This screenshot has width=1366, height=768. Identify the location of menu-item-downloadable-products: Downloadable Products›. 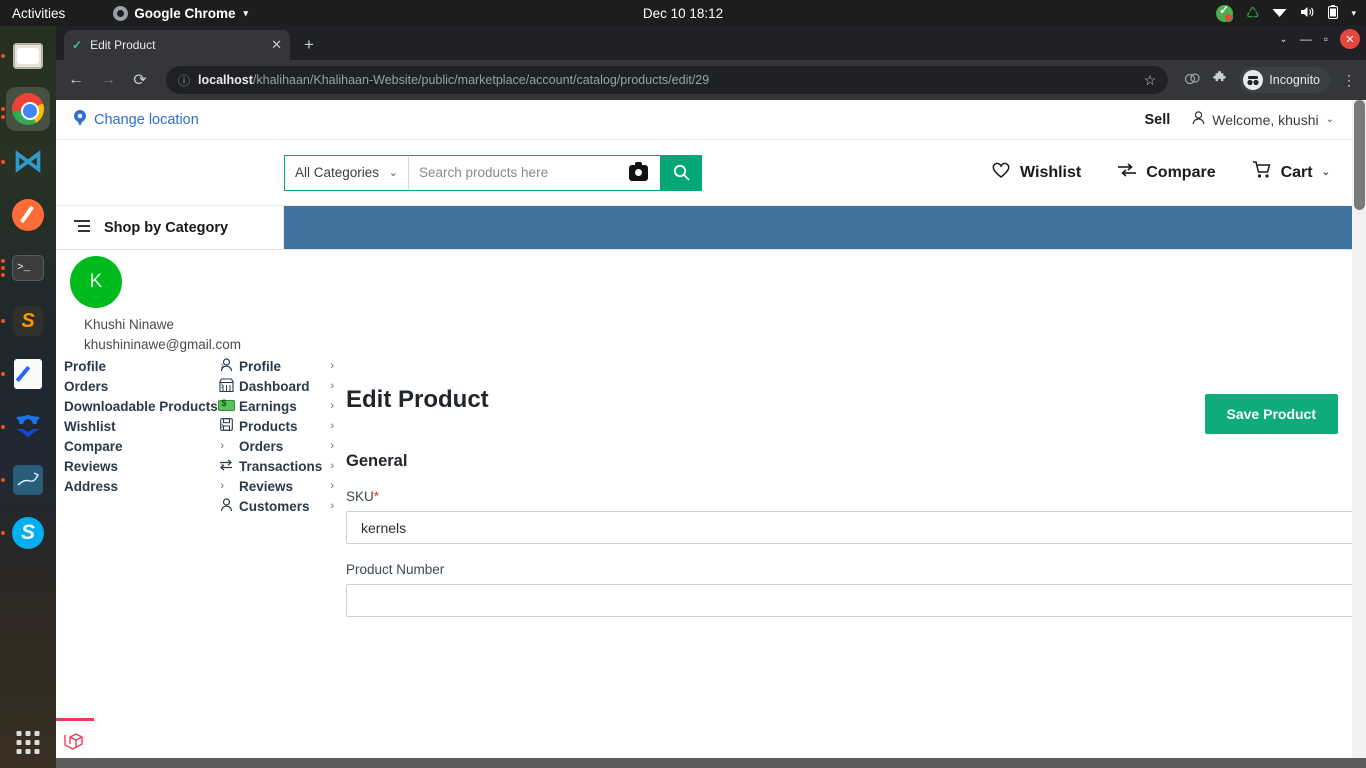
(144, 406).